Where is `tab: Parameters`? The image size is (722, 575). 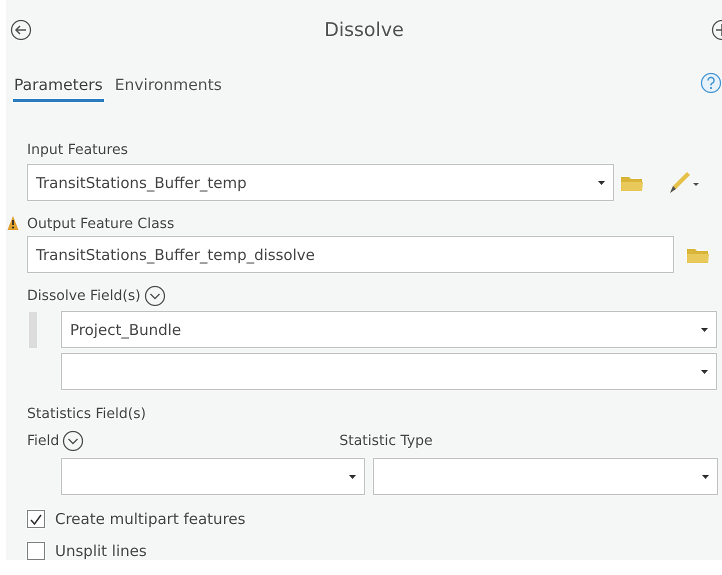
tab: Parameters is located at coordinates (58, 86).